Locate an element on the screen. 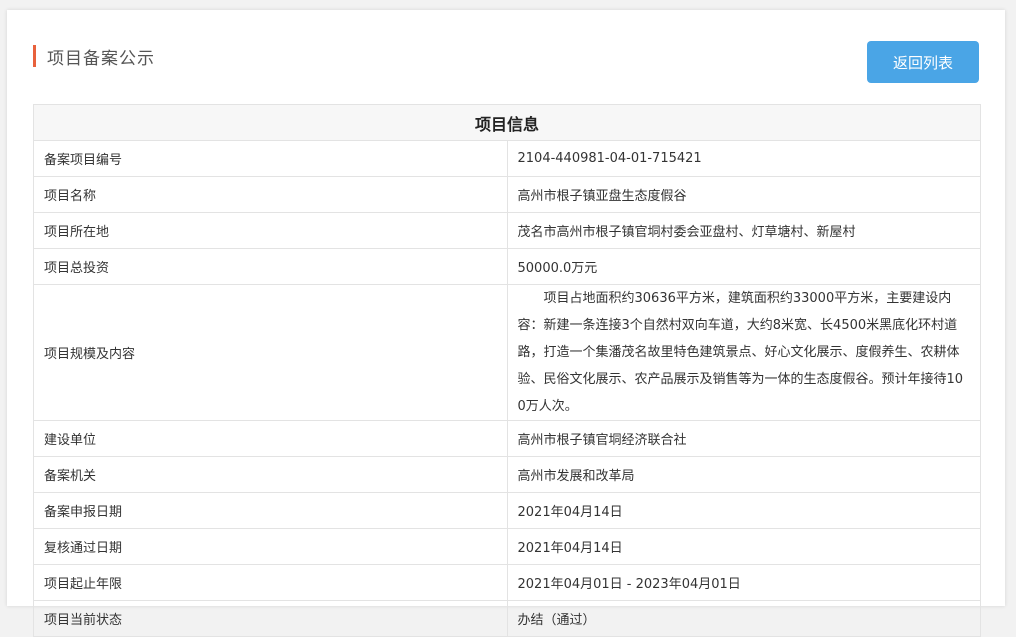 This screenshot has width=1016, height=637. table-heading-row: 项目信息 is located at coordinates (507, 122).